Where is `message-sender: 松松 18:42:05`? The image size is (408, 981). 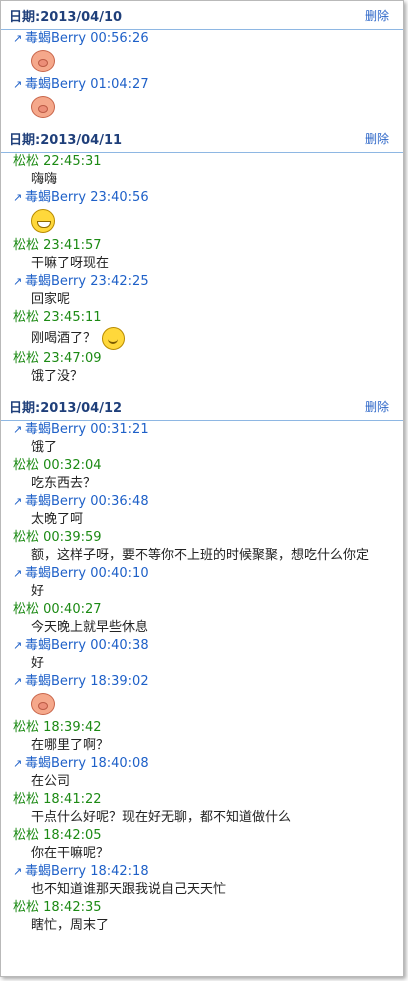
message-sender: 松松 18:42:05 is located at coordinates (208, 836).